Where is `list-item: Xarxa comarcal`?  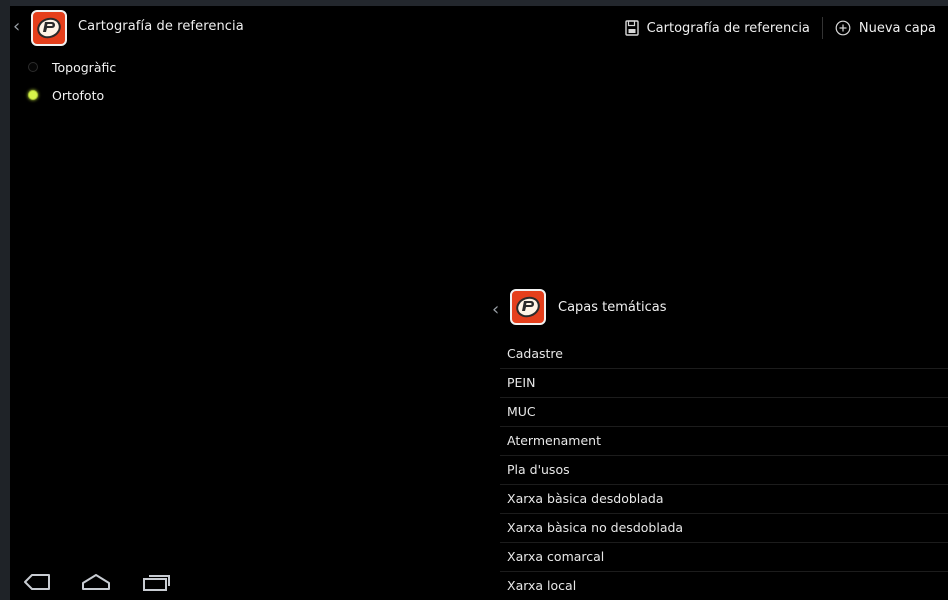
list-item: Xarxa comarcal is located at coordinates (724, 557).